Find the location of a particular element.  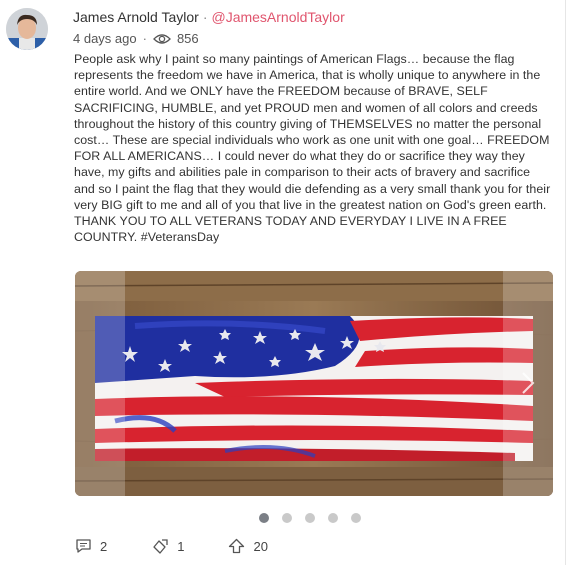

repost-count: 1 is located at coordinates (181, 546).